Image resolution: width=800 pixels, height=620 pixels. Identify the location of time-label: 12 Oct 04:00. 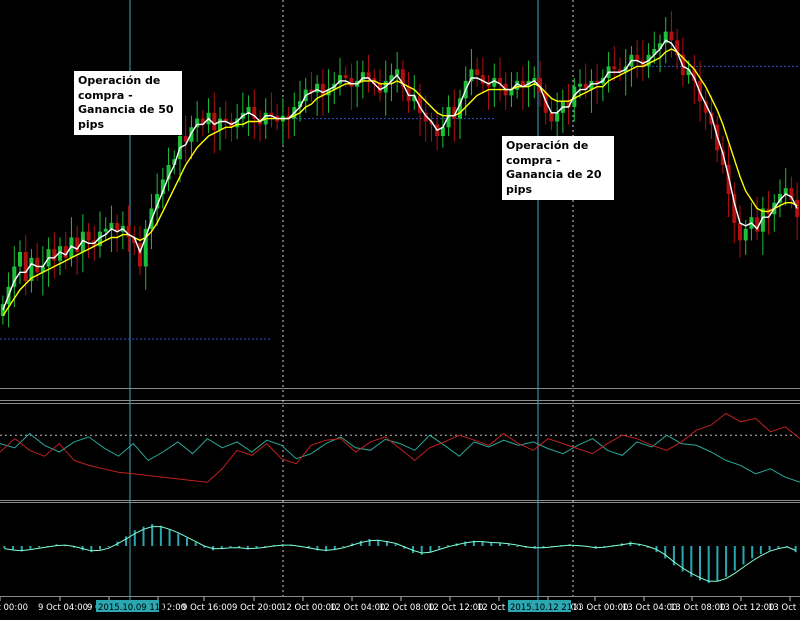
(357, 608).